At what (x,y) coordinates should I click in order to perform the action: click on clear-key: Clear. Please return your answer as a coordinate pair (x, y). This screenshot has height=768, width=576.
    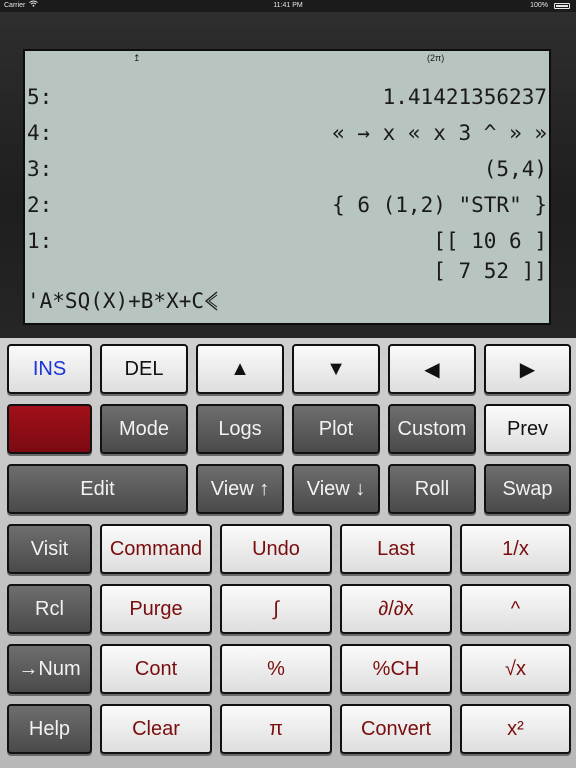
    Looking at the image, I should click on (156, 729).